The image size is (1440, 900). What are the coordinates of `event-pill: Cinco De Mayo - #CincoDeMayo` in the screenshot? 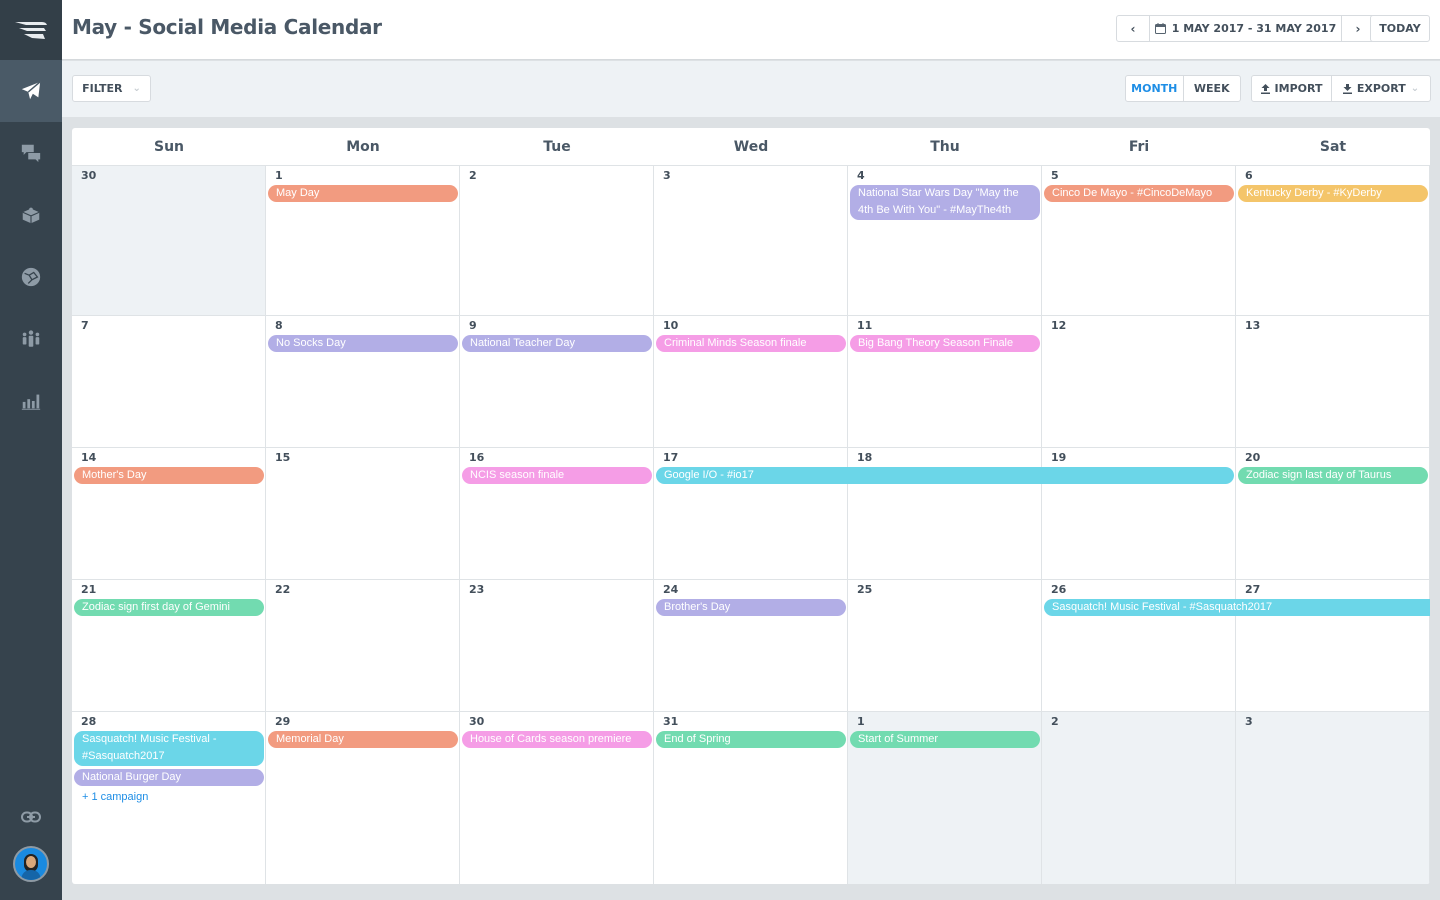 It's located at (1139, 193).